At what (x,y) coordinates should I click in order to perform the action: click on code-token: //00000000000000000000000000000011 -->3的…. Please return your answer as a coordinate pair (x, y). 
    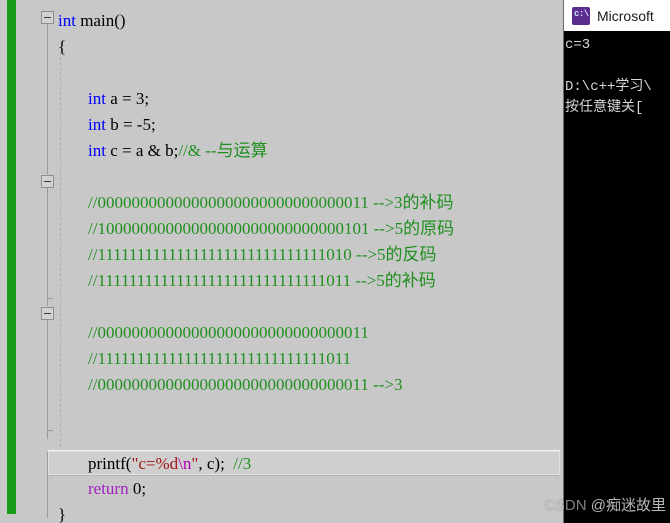
    Looking at the image, I should click on (271, 202).